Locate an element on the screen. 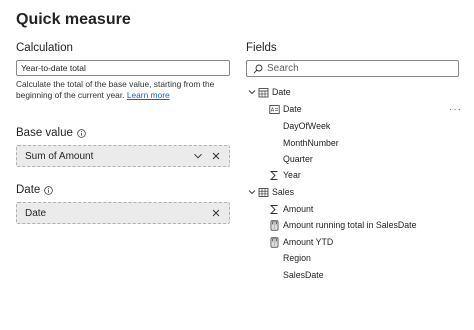 The height and width of the screenshot is (330, 474). tree-table-date: Date is located at coordinates (269, 92).